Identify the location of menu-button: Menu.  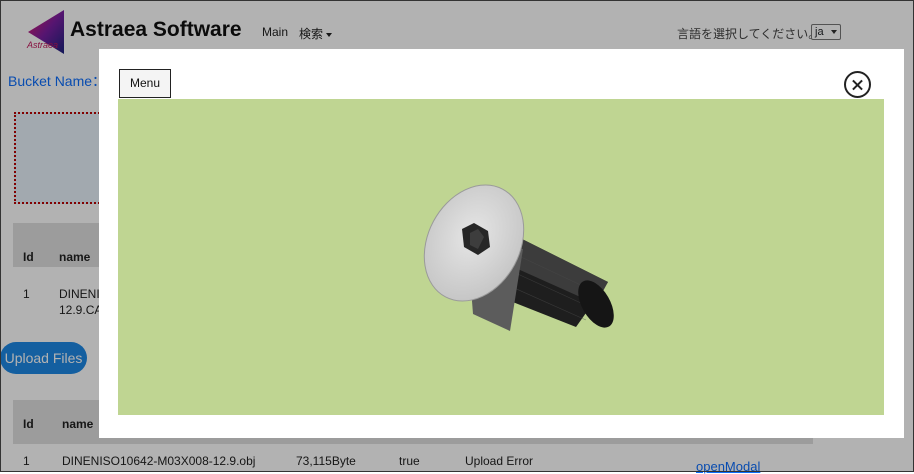
(145, 83).